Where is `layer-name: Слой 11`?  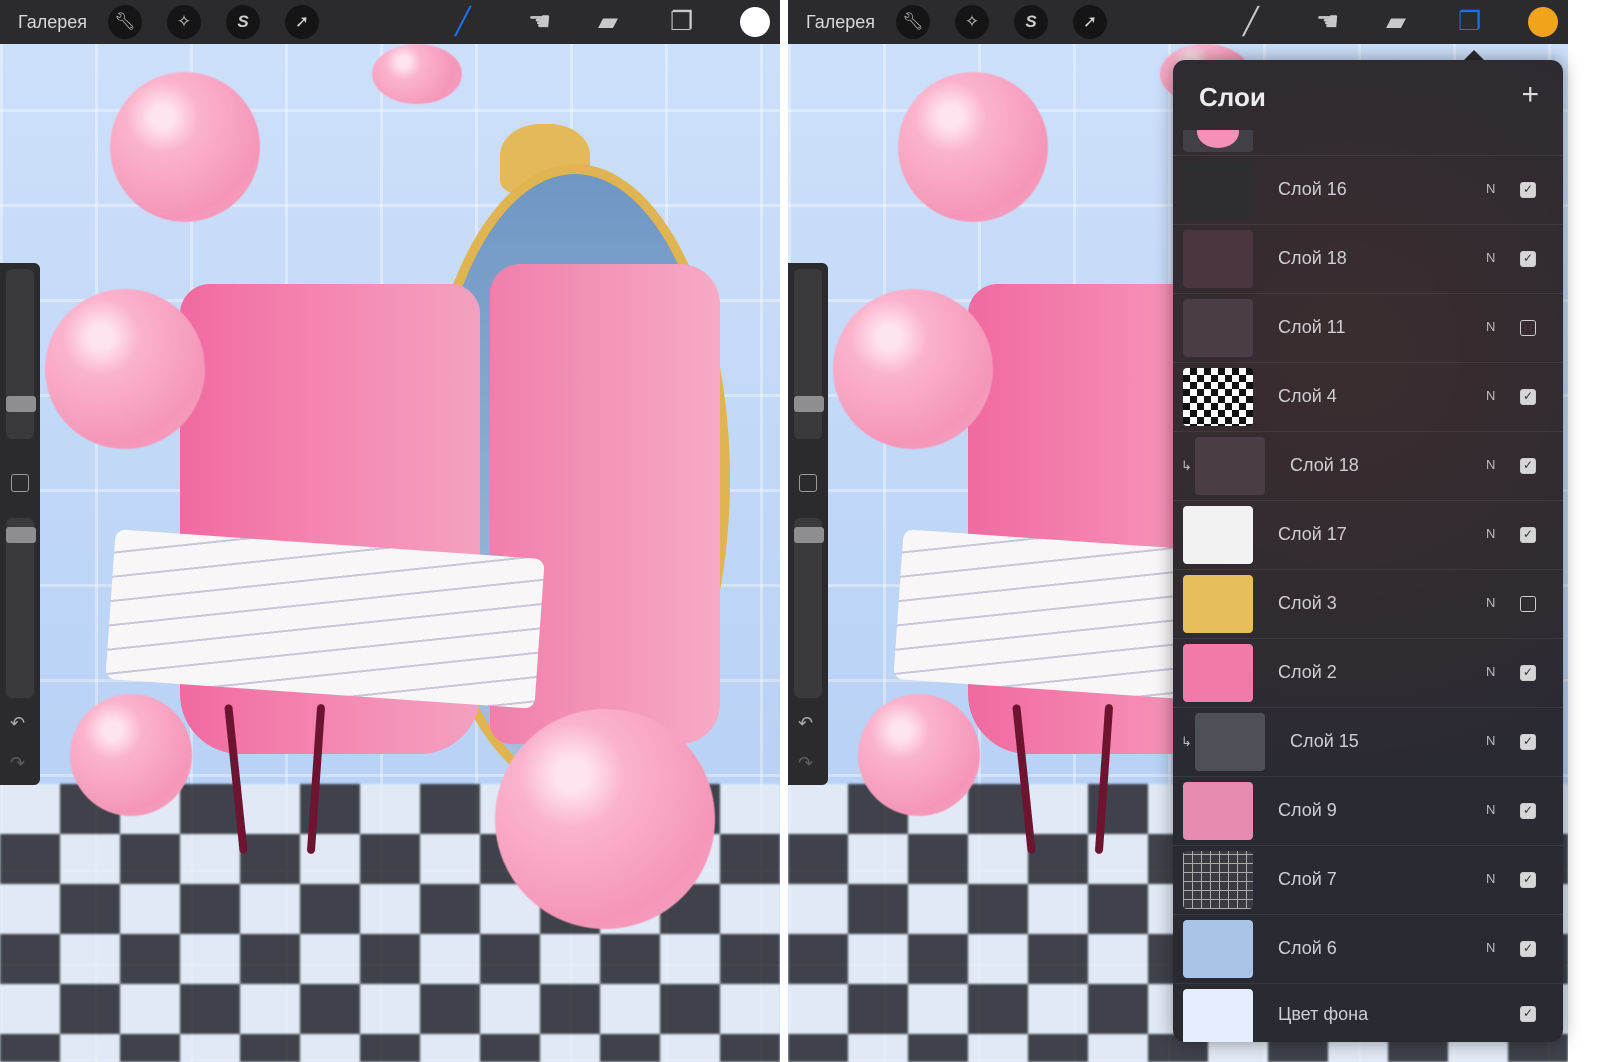
layer-name: Слой 11 is located at coordinates (1312, 327).